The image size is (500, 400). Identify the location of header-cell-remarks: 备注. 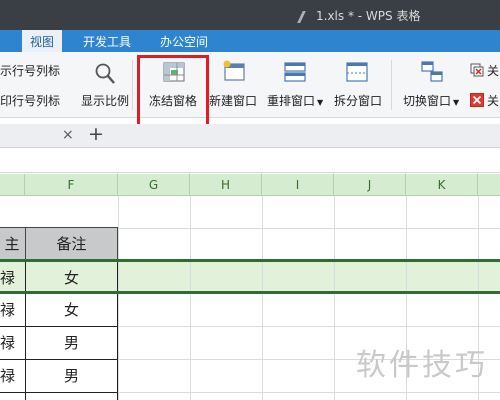
(71, 244).